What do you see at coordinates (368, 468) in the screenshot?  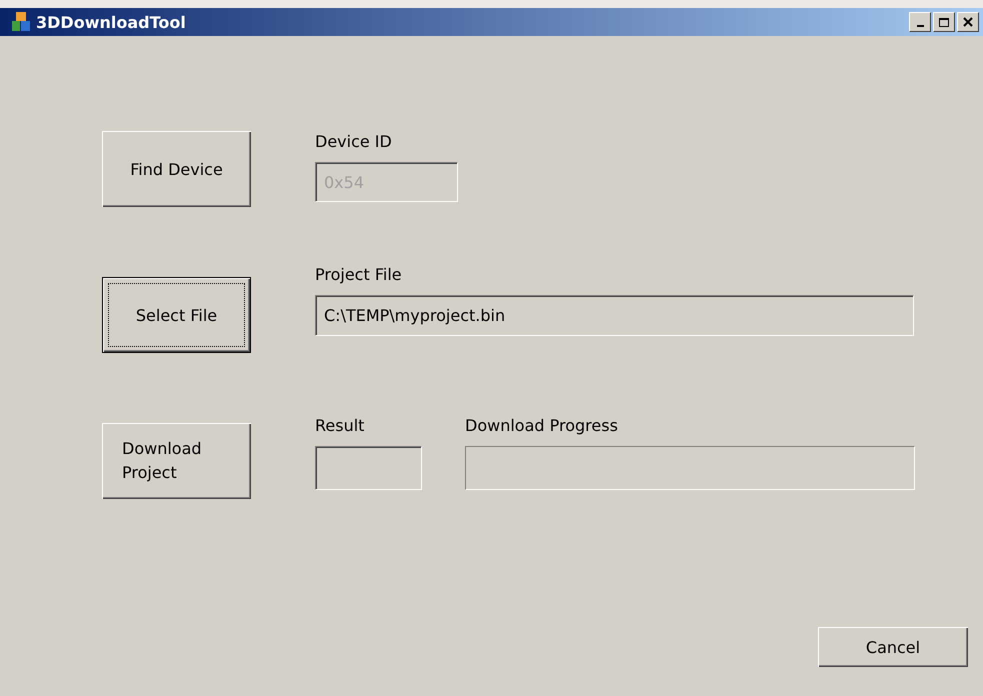 I see `result-field` at bounding box center [368, 468].